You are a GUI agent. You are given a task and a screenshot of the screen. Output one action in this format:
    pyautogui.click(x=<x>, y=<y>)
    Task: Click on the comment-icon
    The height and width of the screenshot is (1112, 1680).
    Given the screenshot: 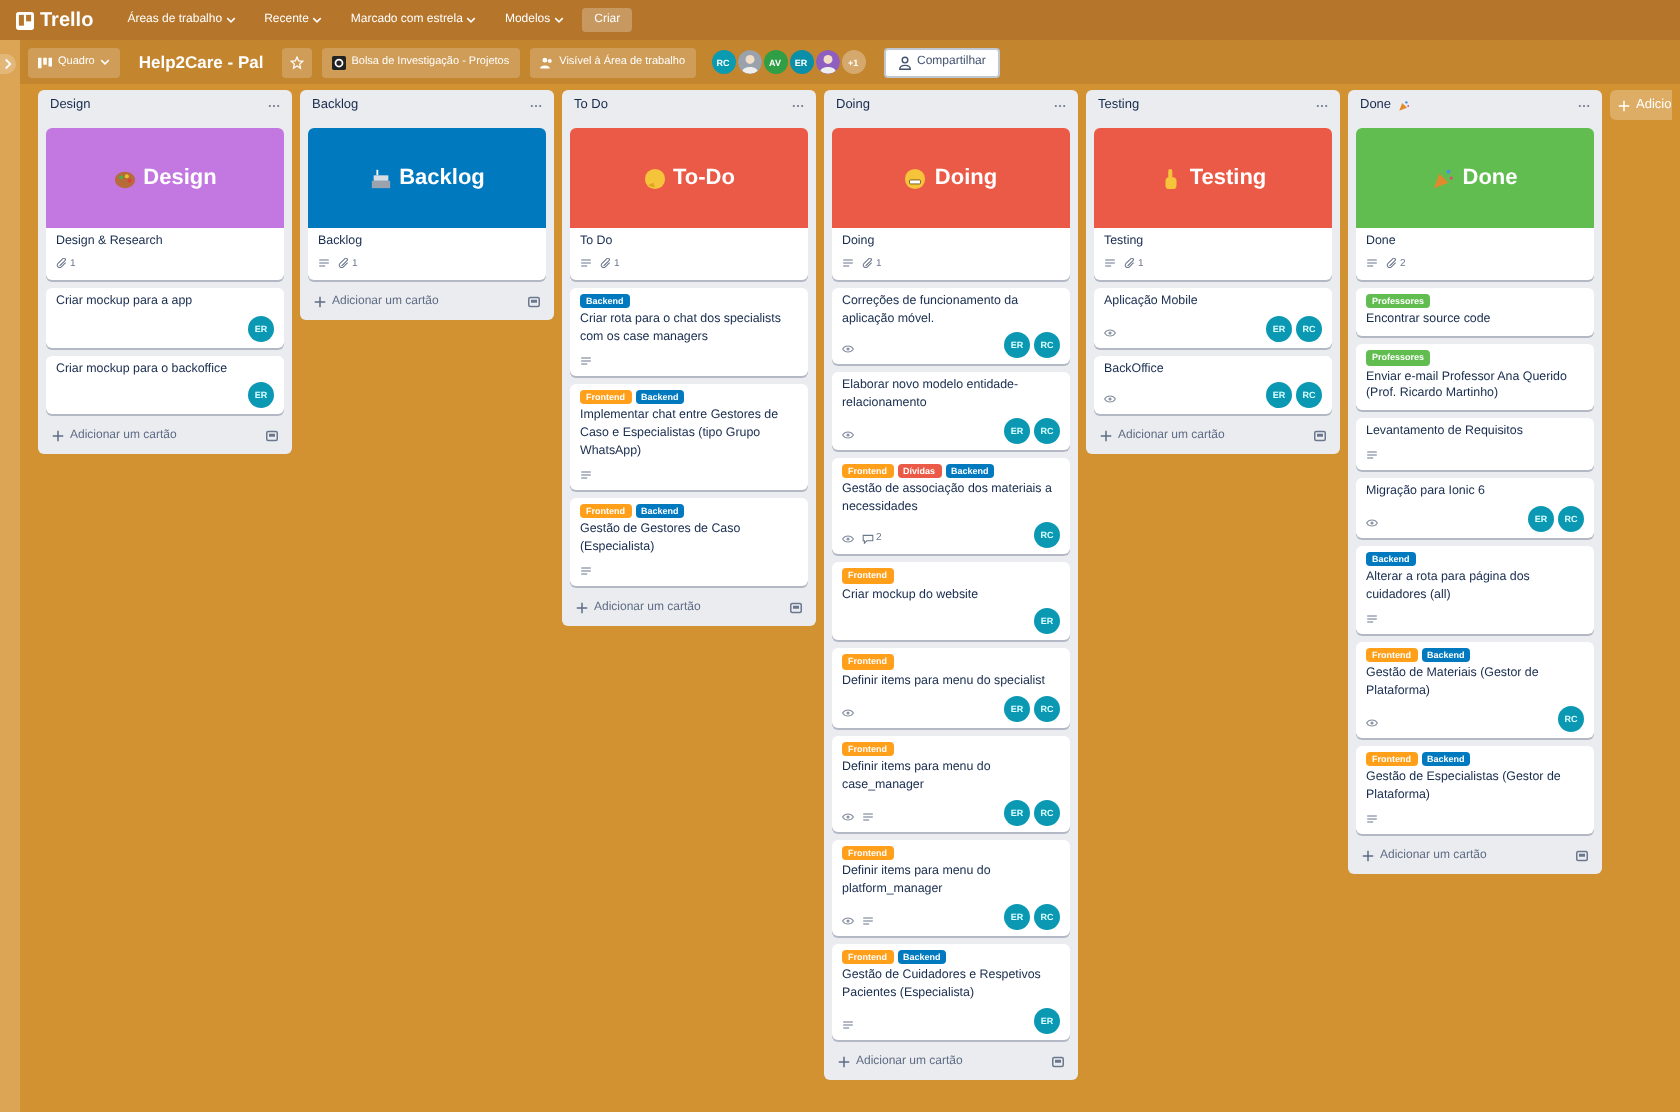 What is the action you would take?
    pyautogui.click(x=868, y=538)
    